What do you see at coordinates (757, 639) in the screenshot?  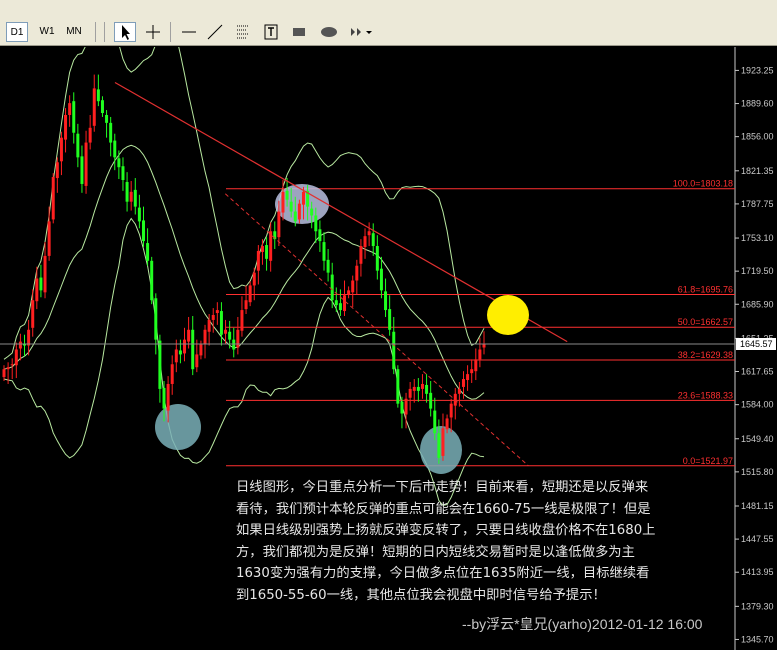 I see `price-tick-label: 1345.70` at bounding box center [757, 639].